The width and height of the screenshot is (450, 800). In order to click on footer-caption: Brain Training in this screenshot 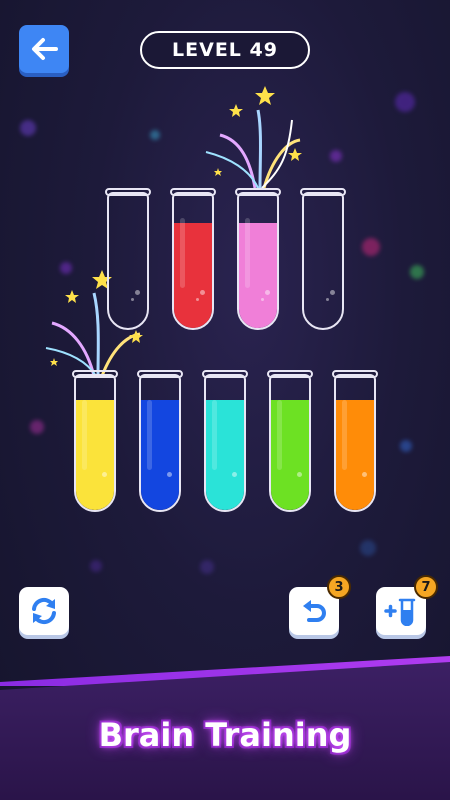, I will do `click(225, 735)`.